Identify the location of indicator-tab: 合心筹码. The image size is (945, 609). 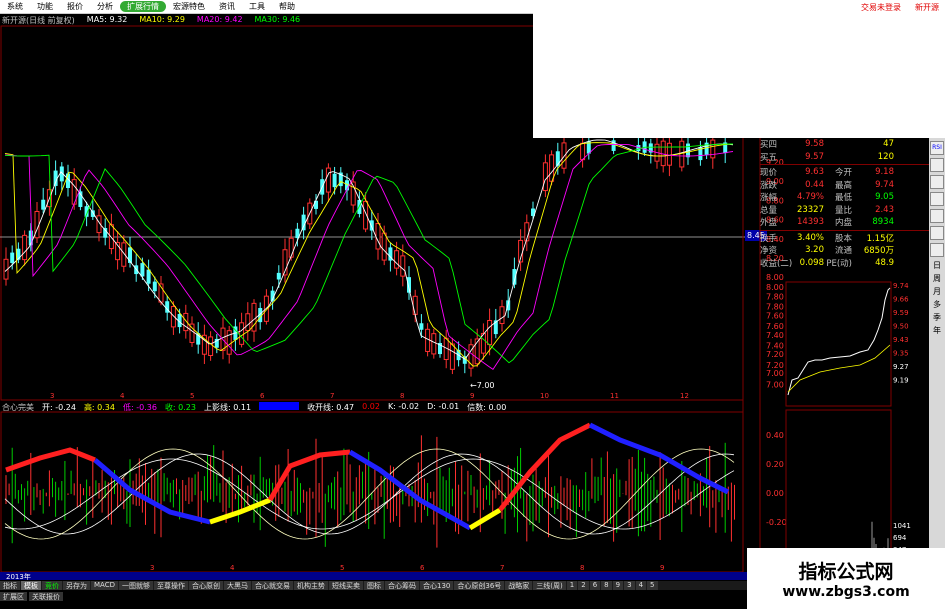
(401, 585).